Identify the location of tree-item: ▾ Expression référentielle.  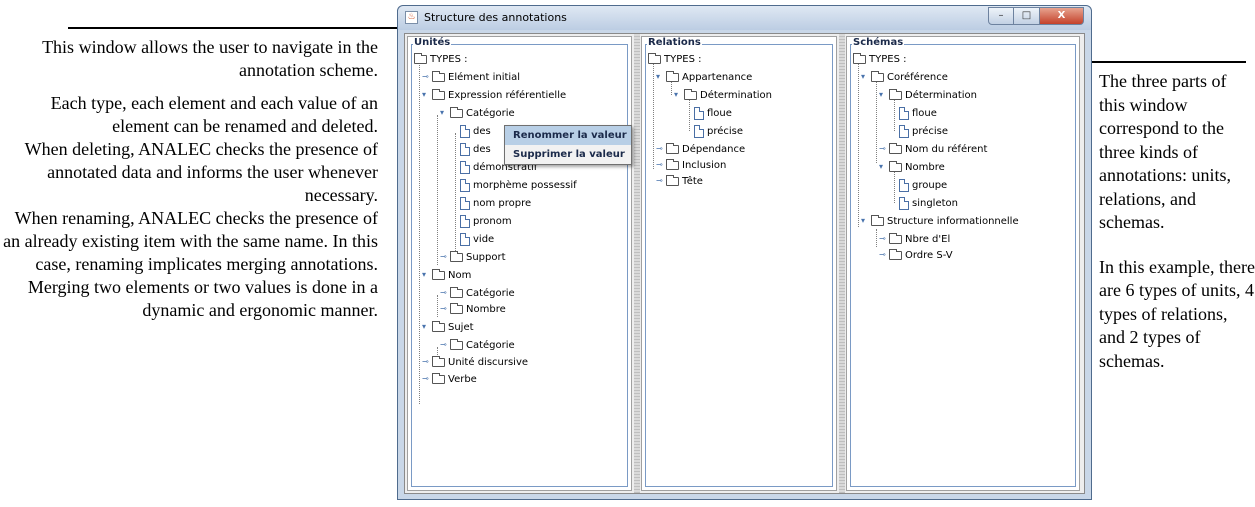
(494, 95).